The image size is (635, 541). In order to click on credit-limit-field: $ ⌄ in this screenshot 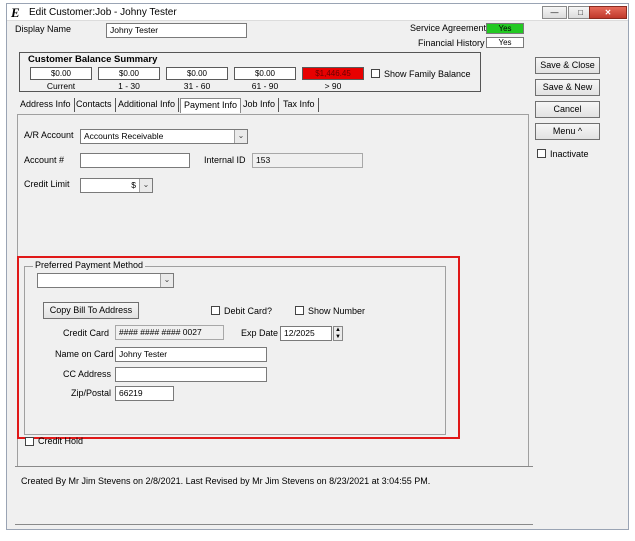, I will do `click(116, 185)`.